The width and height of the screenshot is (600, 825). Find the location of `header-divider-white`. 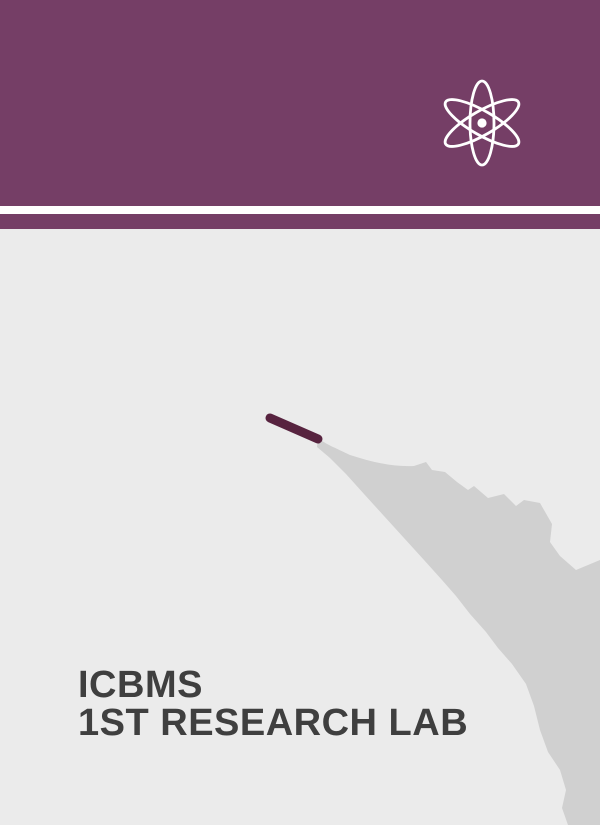

header-divider-white is located at coordinates (300, 210).